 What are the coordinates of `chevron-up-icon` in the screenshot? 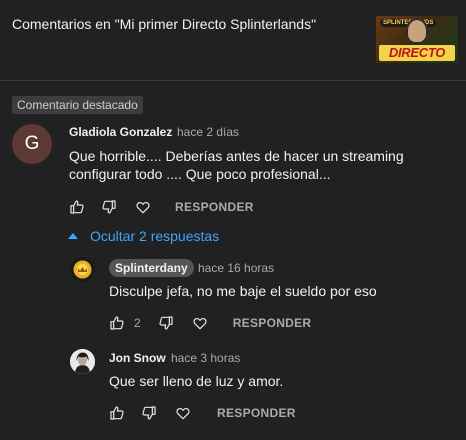 It's located at (73, 236).